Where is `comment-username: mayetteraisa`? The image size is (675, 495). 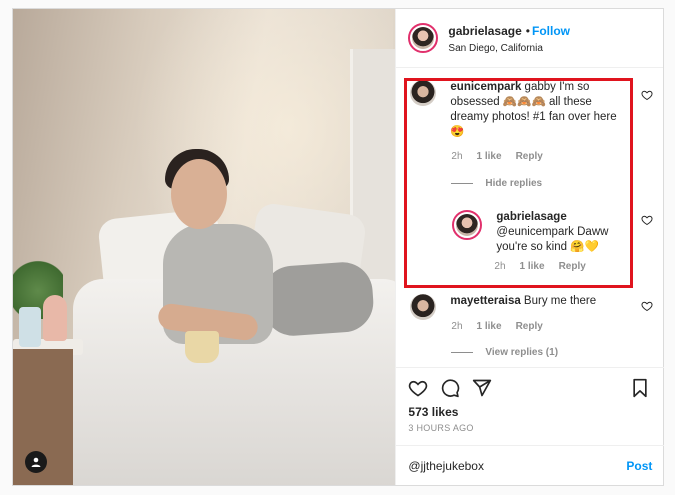
comment-username: mayetteraisa is located at coordinates (485, 301).